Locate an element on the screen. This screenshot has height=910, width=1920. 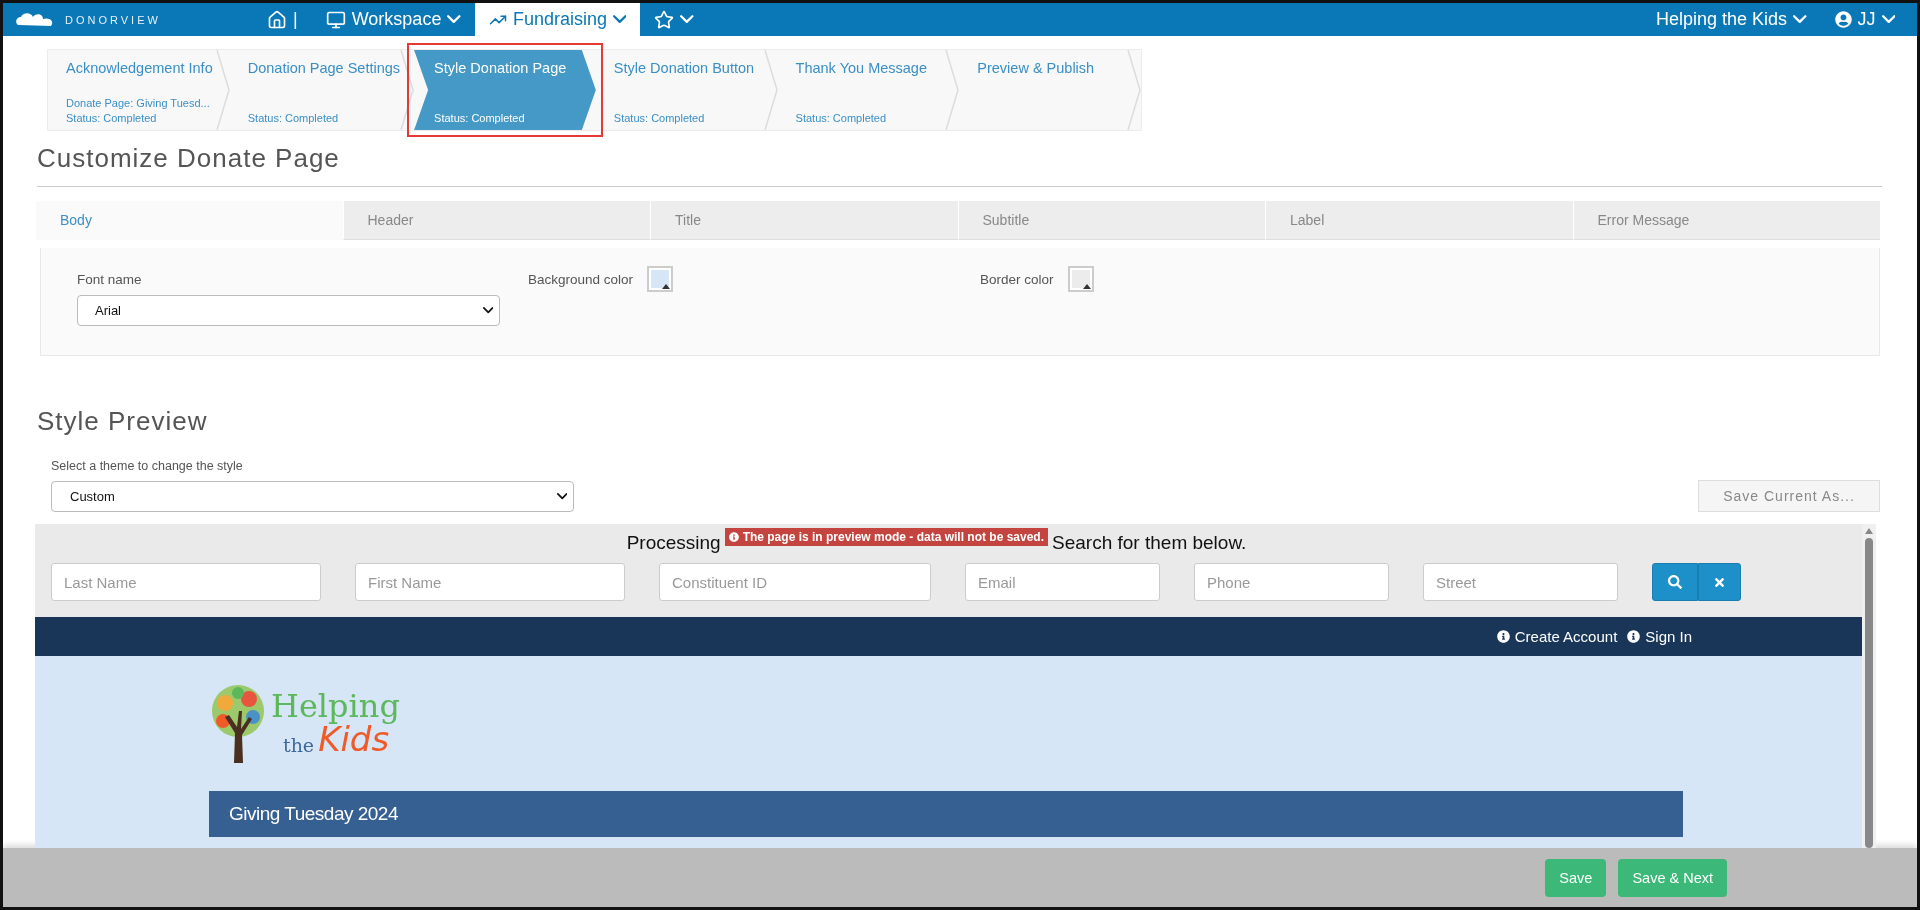
save-button: Save & Next is located at coordinates (1672, 877).